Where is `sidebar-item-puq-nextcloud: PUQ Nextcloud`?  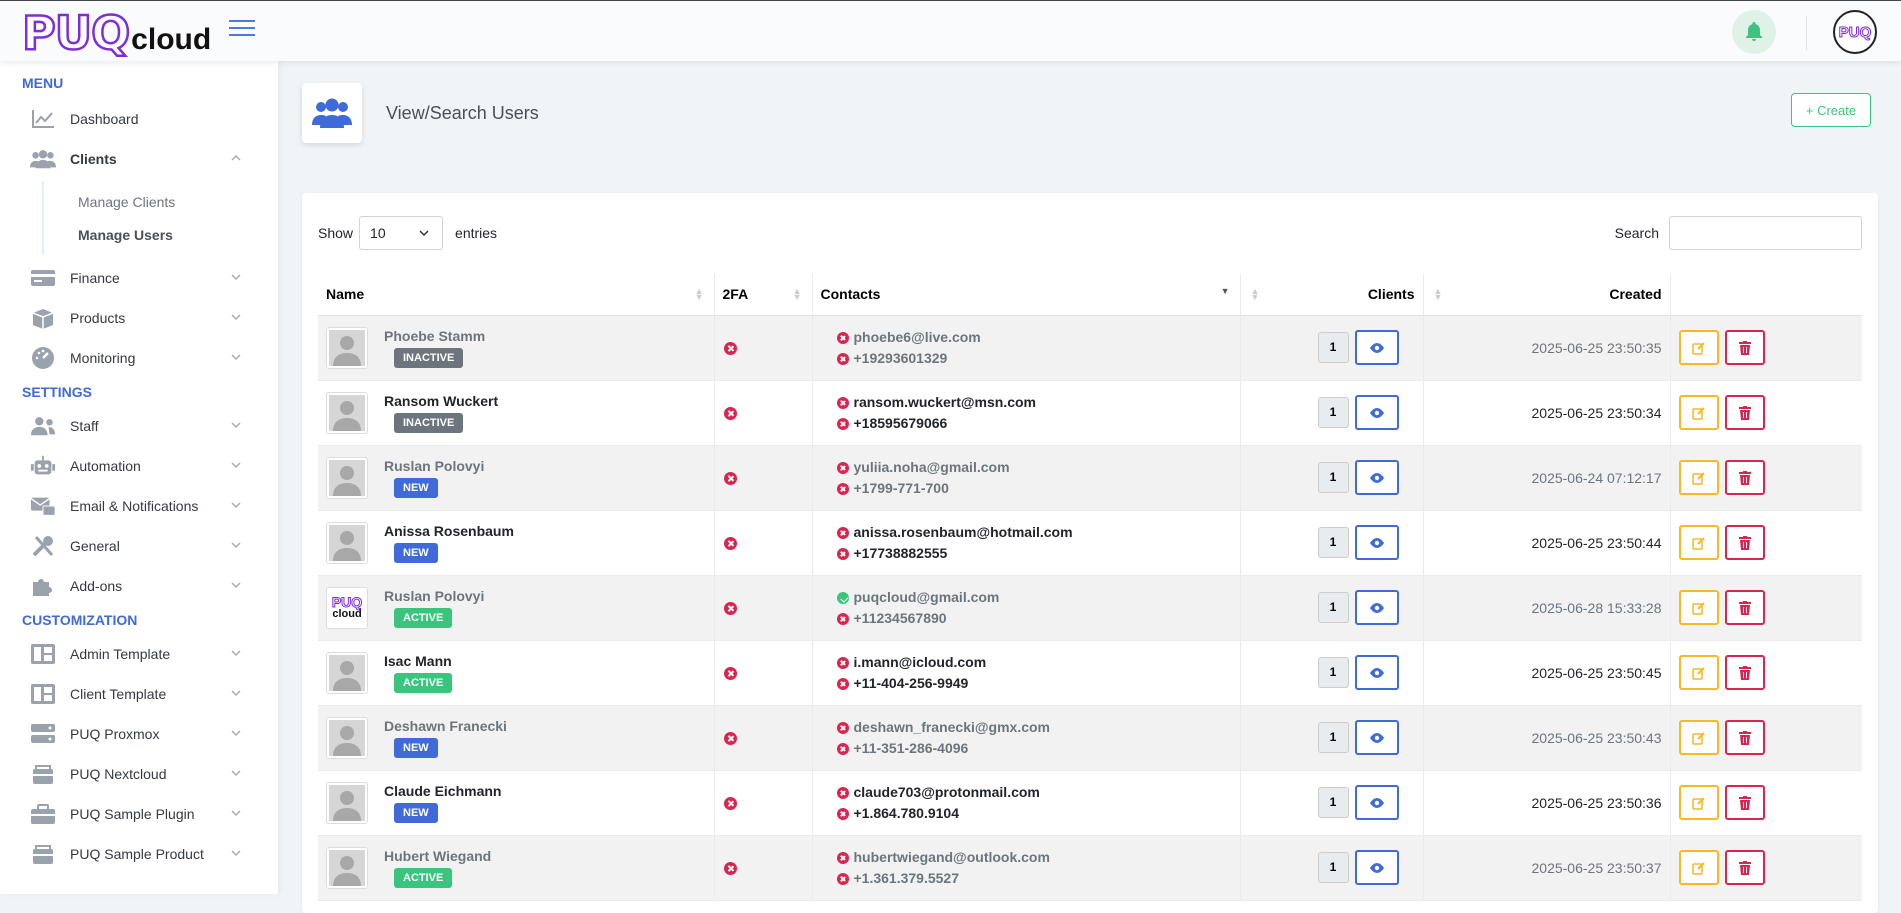
sidebar-item-puq-nextcloud: PUQ Nextcloud is located at coordinates (139, 774).